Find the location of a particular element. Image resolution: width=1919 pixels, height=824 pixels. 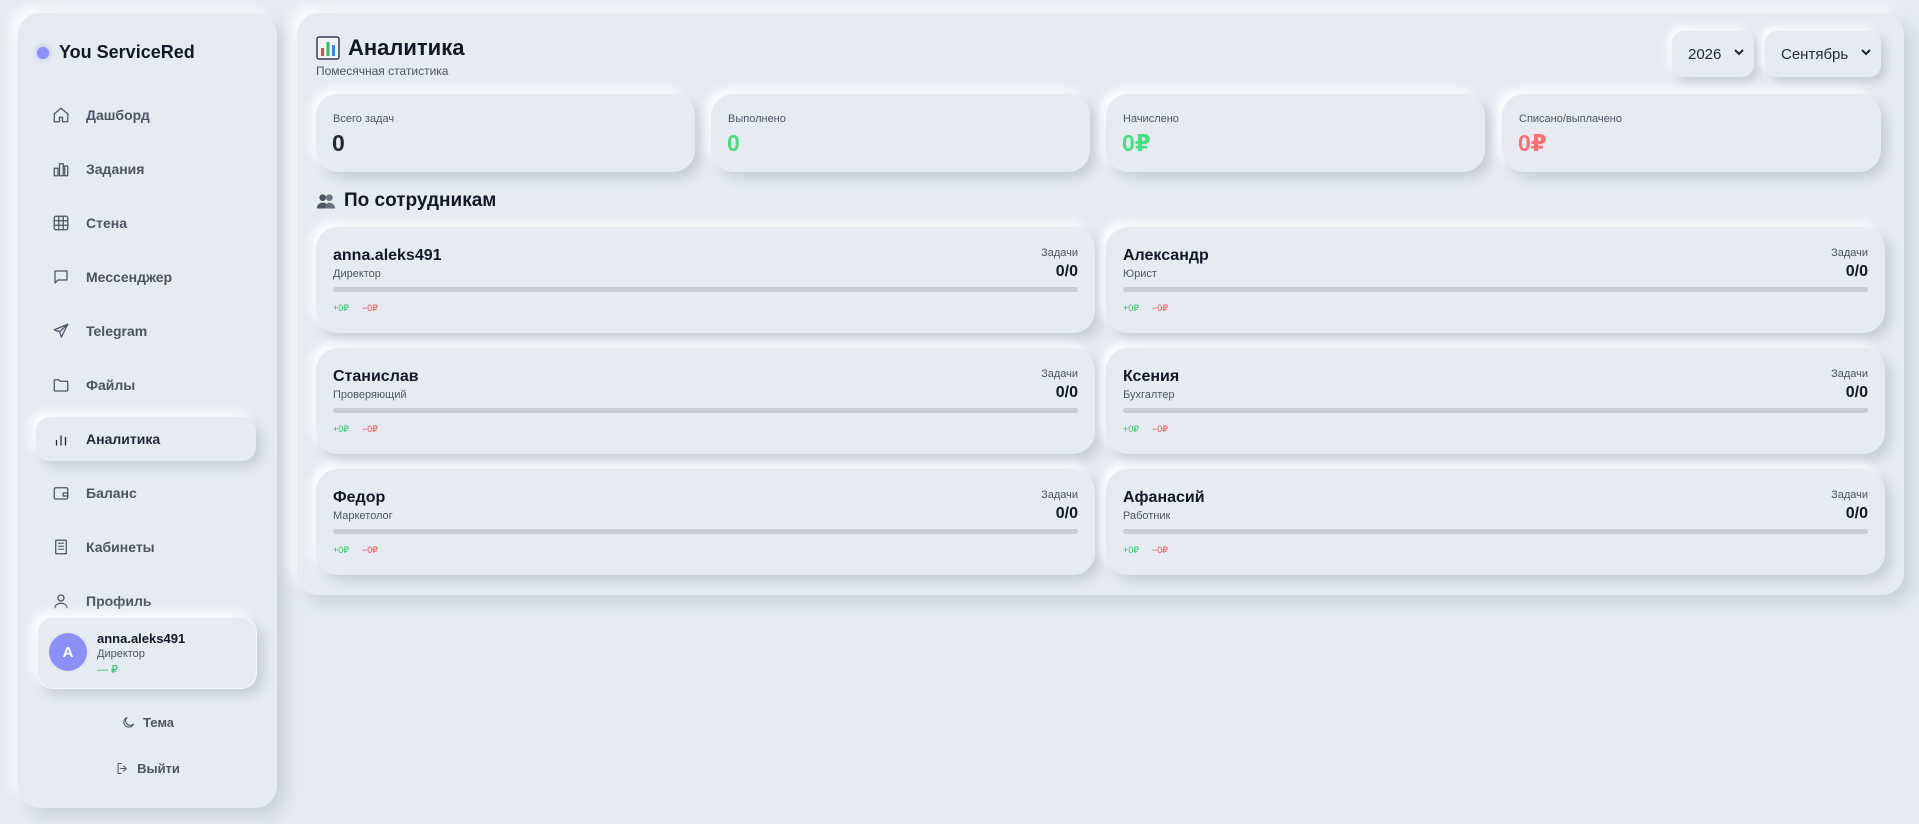

sidebar-item-label: Файлы is located at coordinates (111, 385).